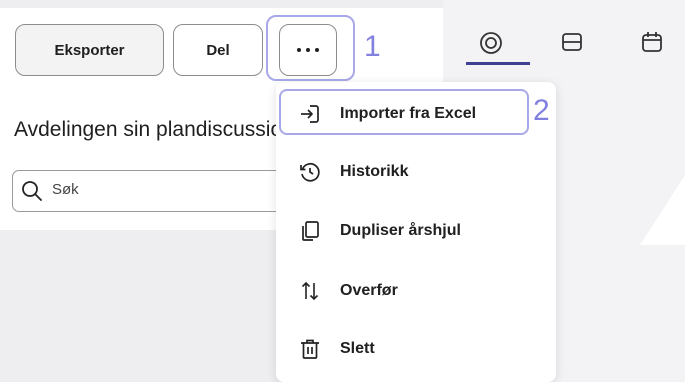 The image size is (685, 382). I want to click on menu-item-history: Historikk, so click(416, 172).